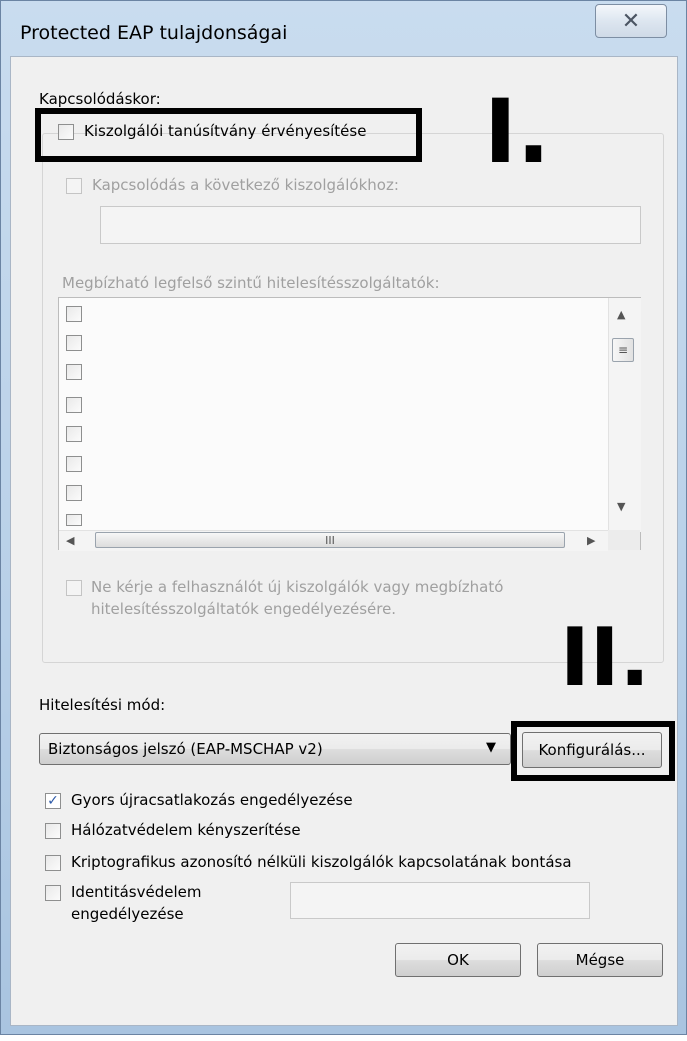 This screenshot has height=1041, width=687. What do you see at coordinates (185, 749) in the screenshot?
I see `auth-method-selected-value: Biztonságos jelszó (EAP-MSCHAP v2)` at bounding box center [185, 749].